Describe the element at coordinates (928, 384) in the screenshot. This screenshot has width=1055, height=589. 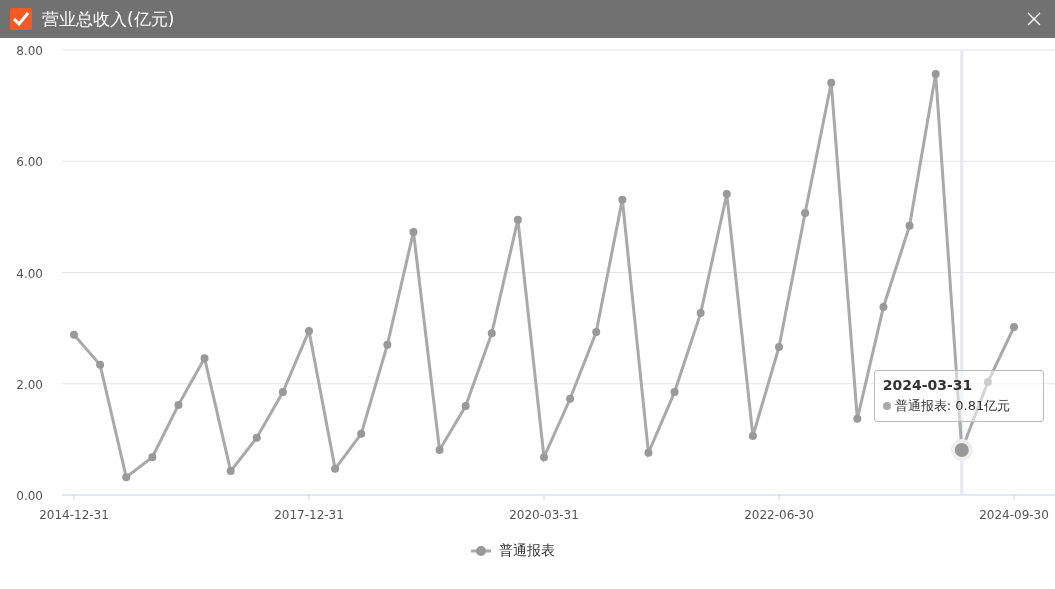
I see `tooltip-date: 2024-03-31` at that location.